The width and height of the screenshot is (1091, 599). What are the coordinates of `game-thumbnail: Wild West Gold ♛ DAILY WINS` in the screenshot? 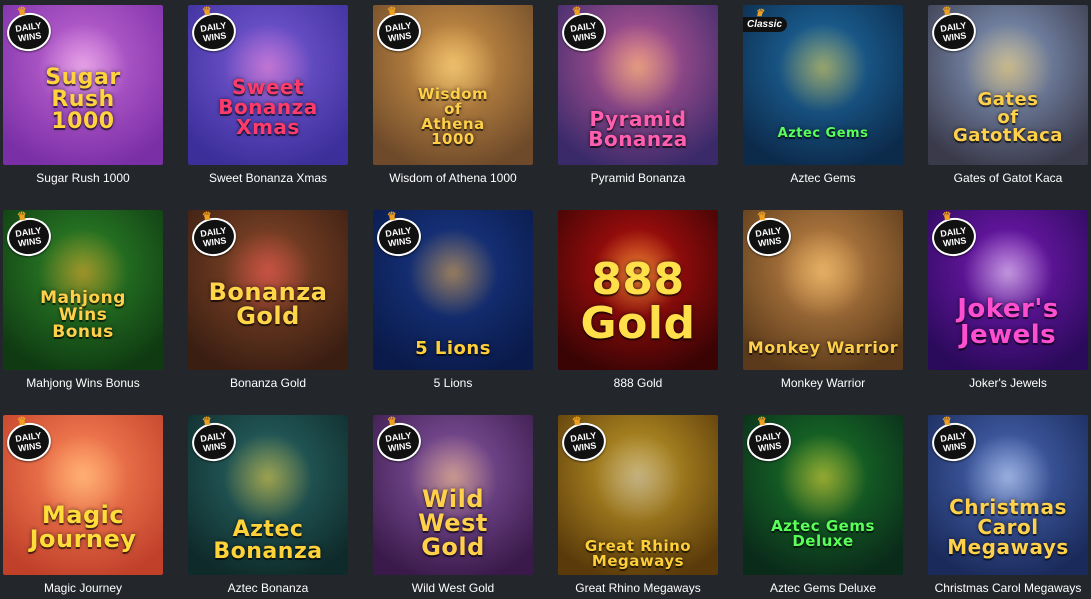 It's located at (453, 495).